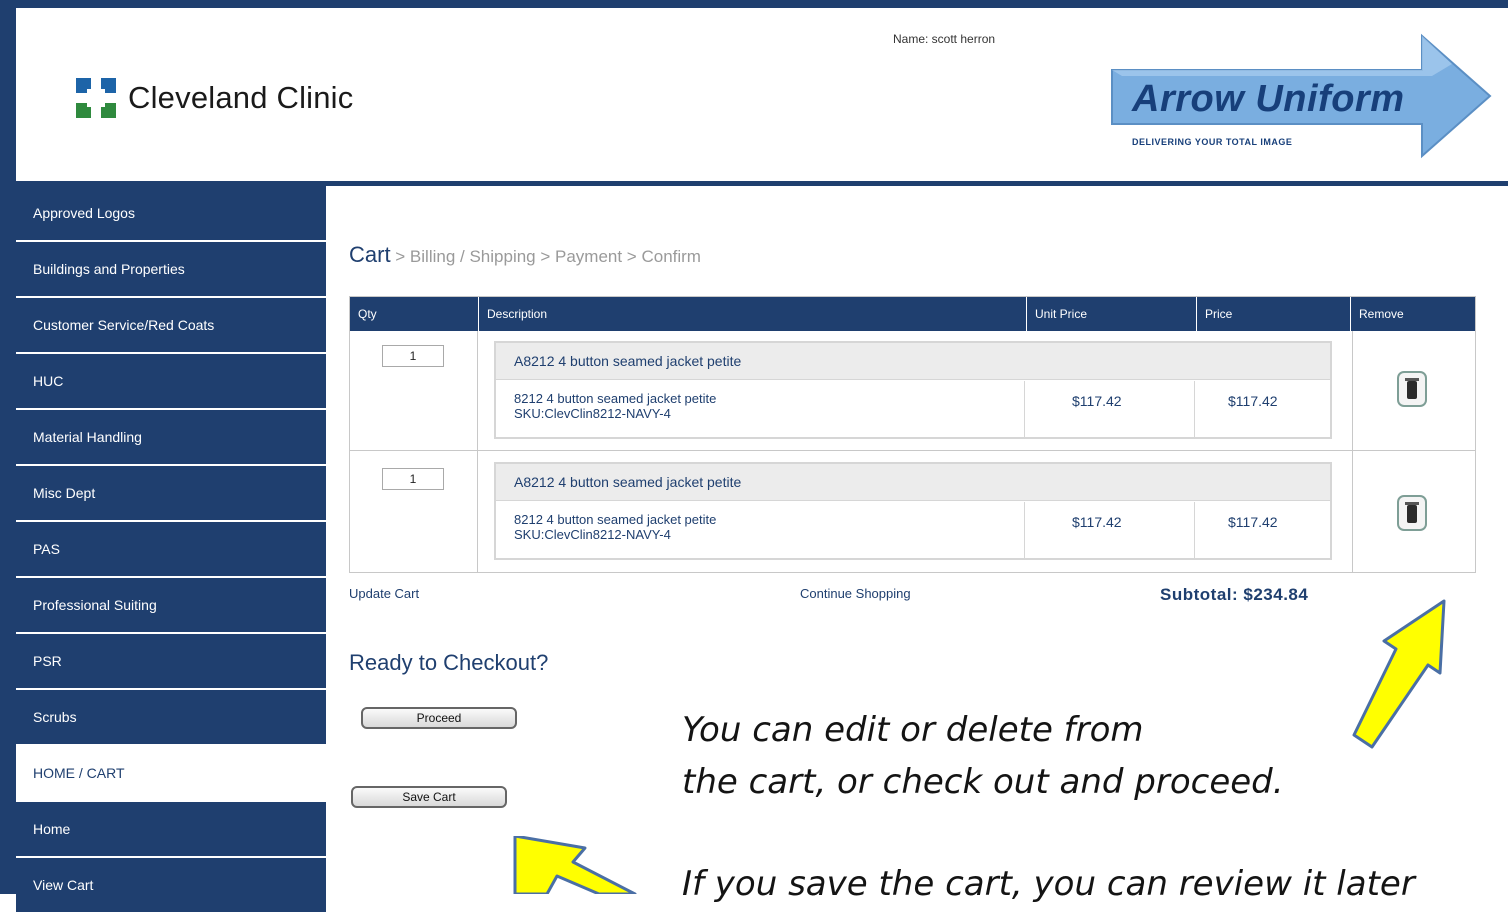 Image resolution: width=1508 pixels, height=914 pixels. What do you see at coordinates (171, 773) in the screenshot?
I see `sidebar-section-home-cart: HOME / CART` at bounding box center [171, 773].